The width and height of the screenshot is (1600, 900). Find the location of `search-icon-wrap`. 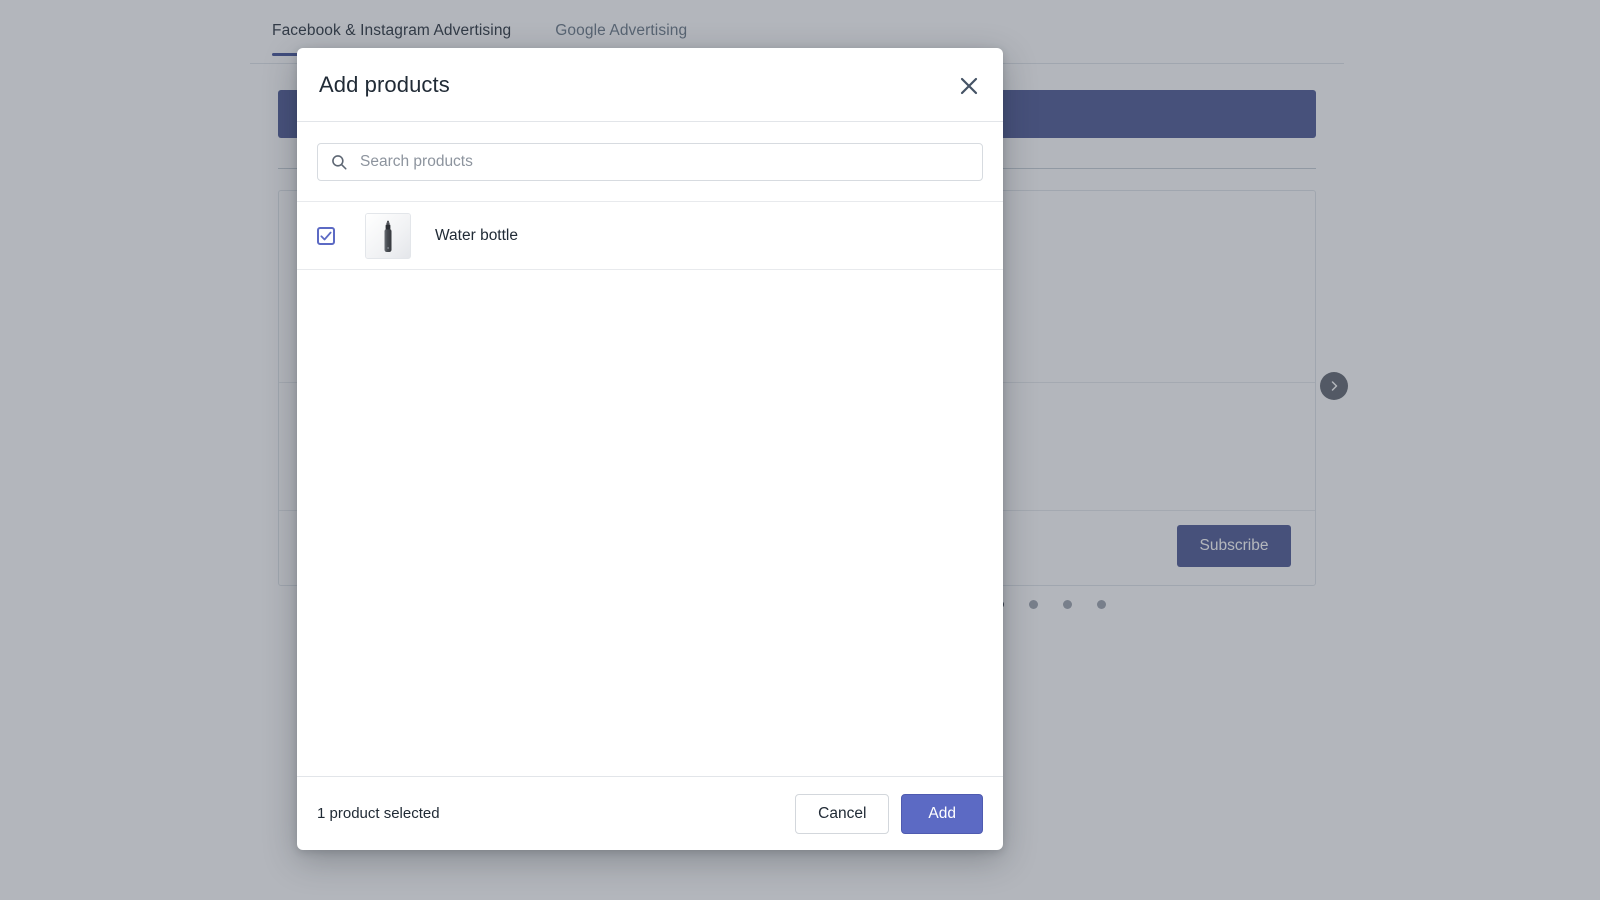

search-icon-wrap is located at coordinates (339, 162).